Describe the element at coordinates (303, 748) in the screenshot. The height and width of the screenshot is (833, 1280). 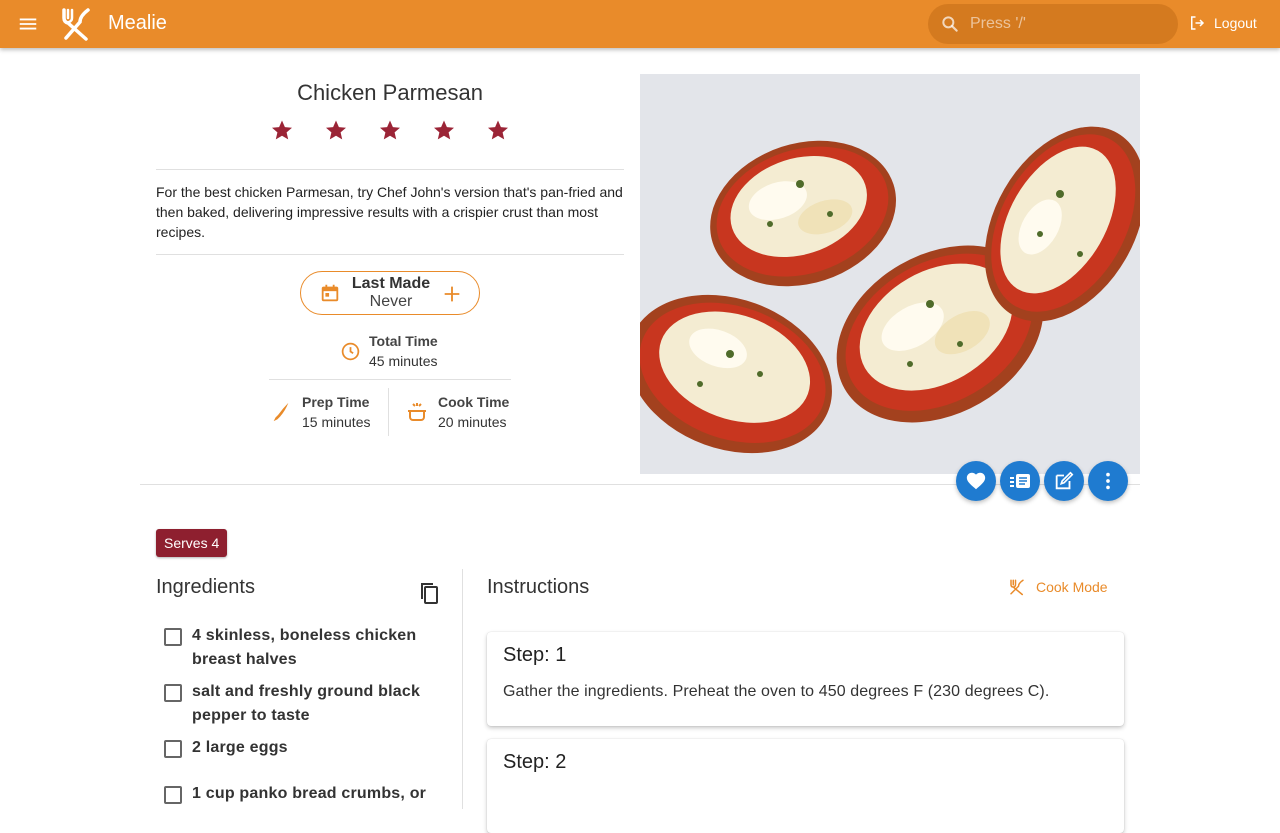
I see `ingredient-item: 2 large eggs` at that location.